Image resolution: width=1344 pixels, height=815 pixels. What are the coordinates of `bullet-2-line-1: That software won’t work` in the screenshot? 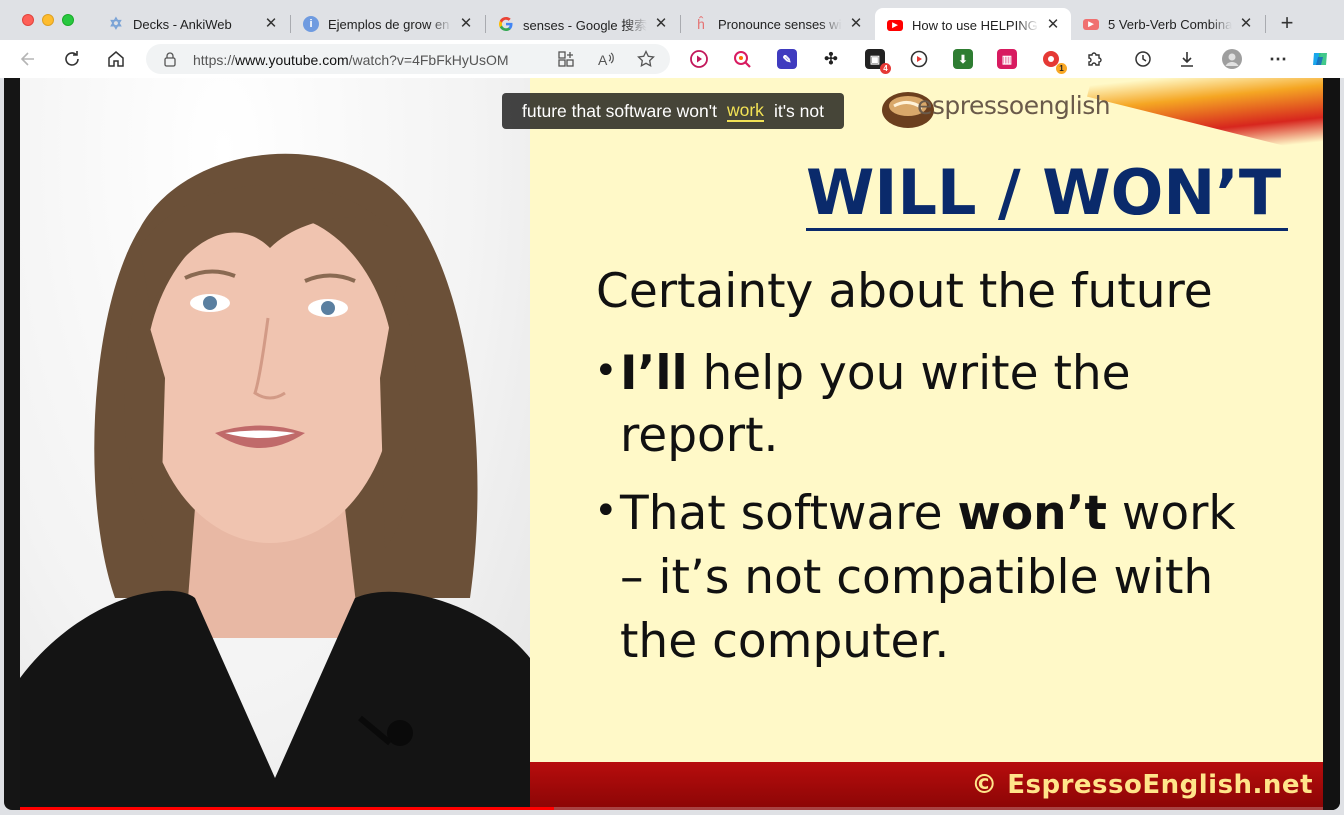 It's located at (928, 513).